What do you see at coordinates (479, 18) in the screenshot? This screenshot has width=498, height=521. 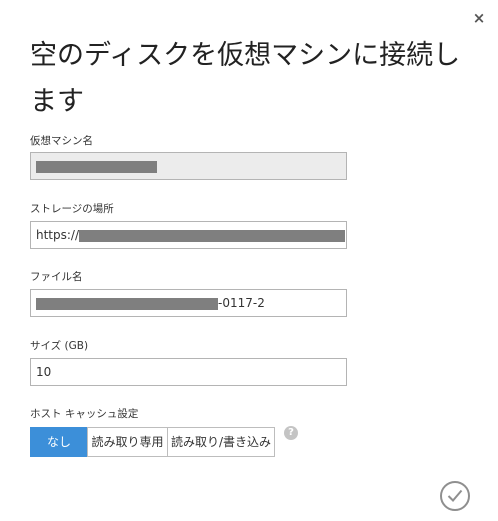 I see `close-icon: ×` at bounding box center [479, 18].